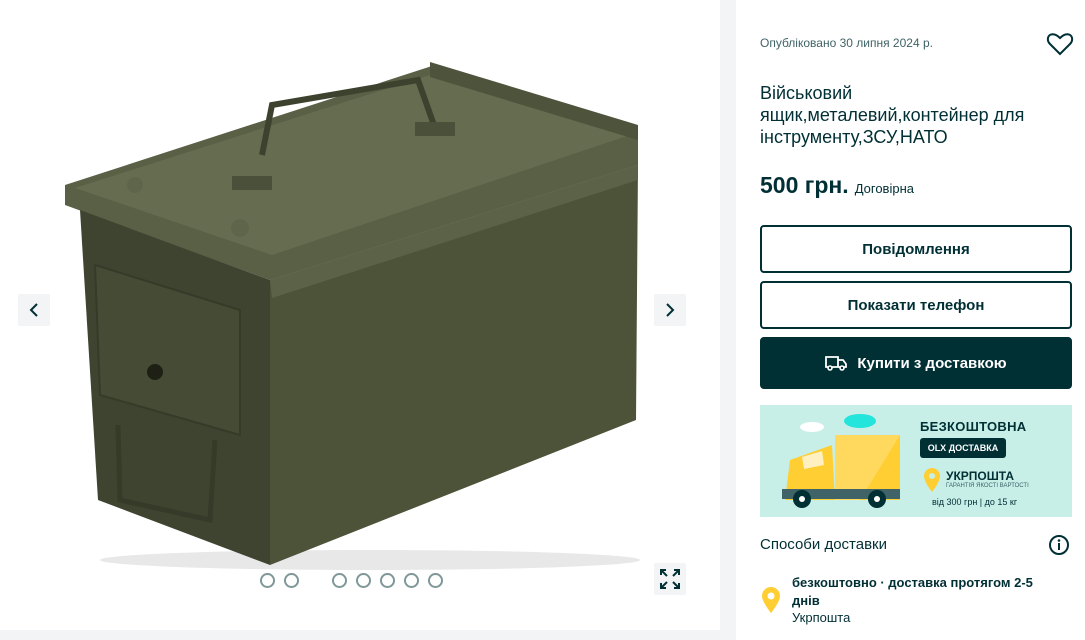 This screenshot has height=640, width=1085. I want to click on info-icon, so click(1059, 545).